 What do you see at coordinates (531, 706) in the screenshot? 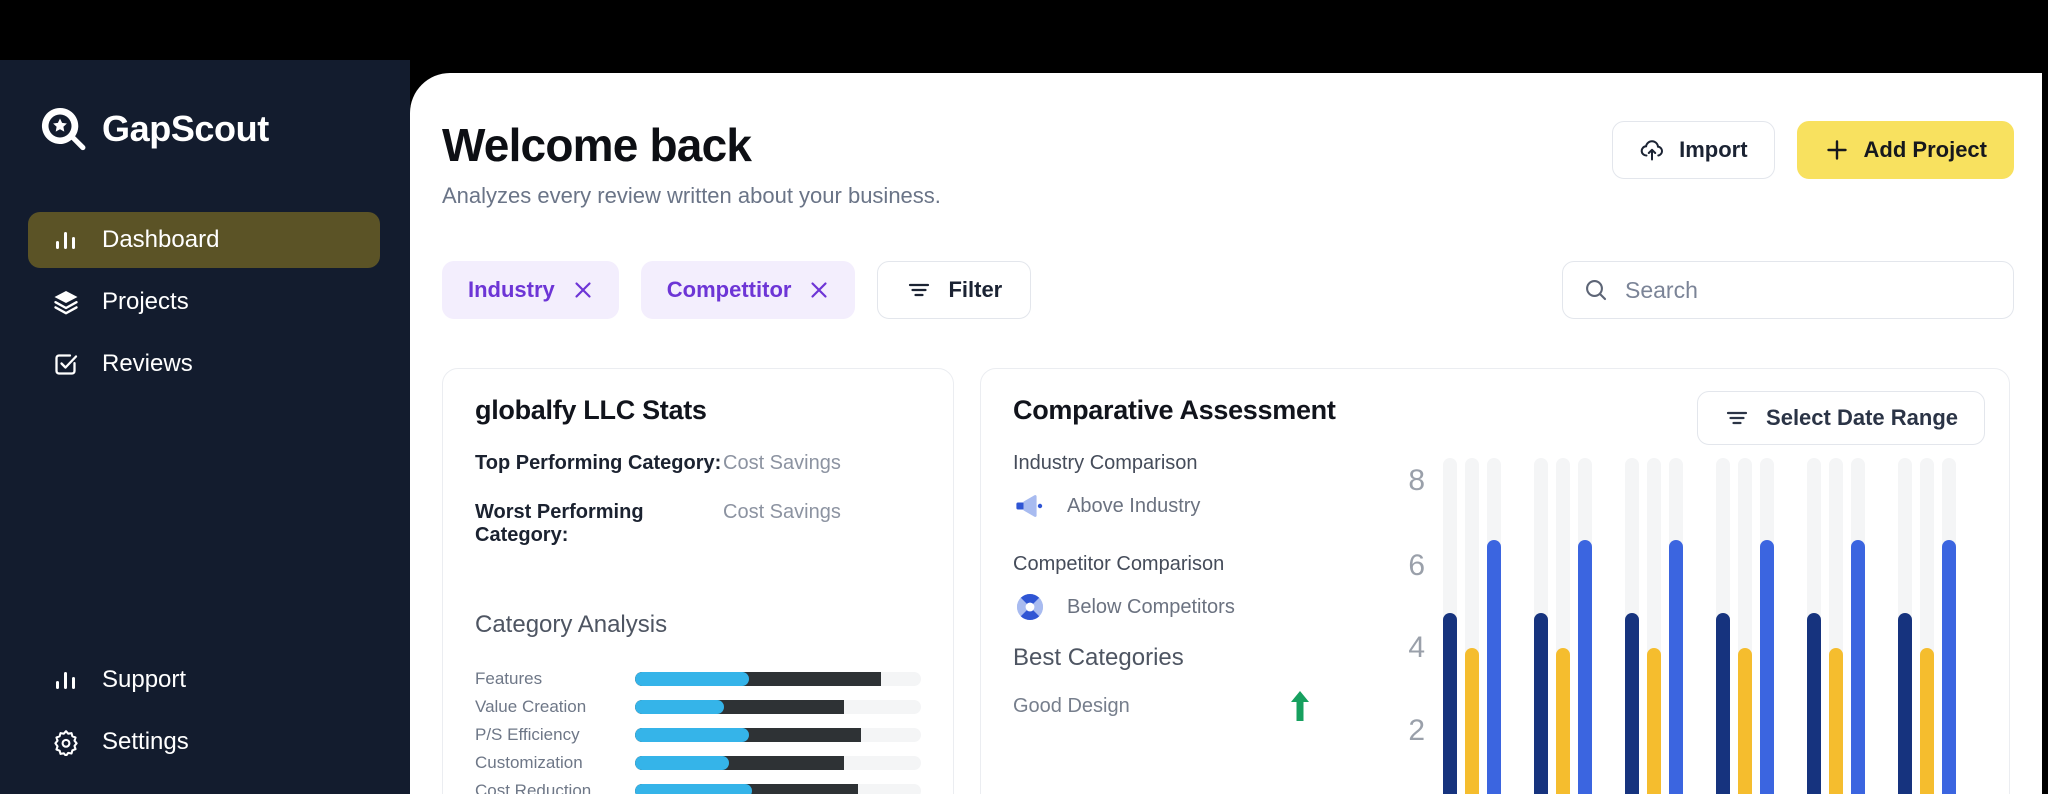
I see `category-bar-label: Value Creation` at bounding box center [531, 706].